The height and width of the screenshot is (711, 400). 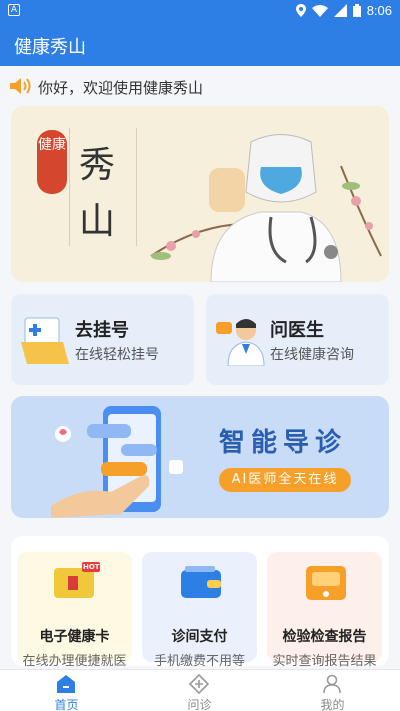 What do you see at coordinates (66, 704) in the screenshot?
I see `tab-home-label: 首页` at bounding box center [66, 704].